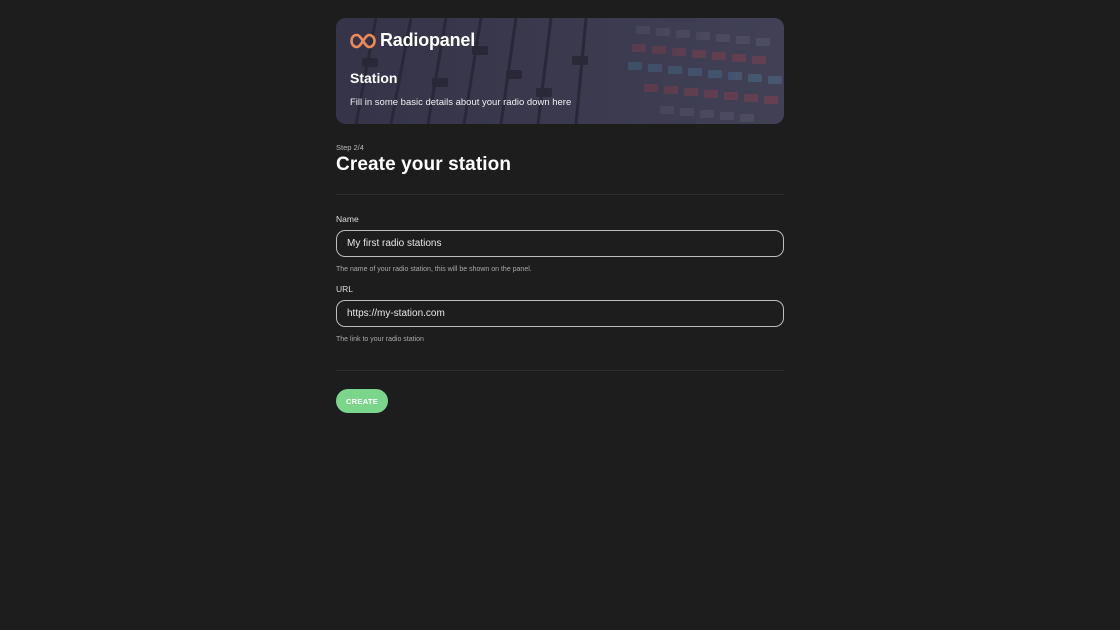 This screenshot has height=630, width=1120. I want to click on create-button: CREATE, so click(362, 401).